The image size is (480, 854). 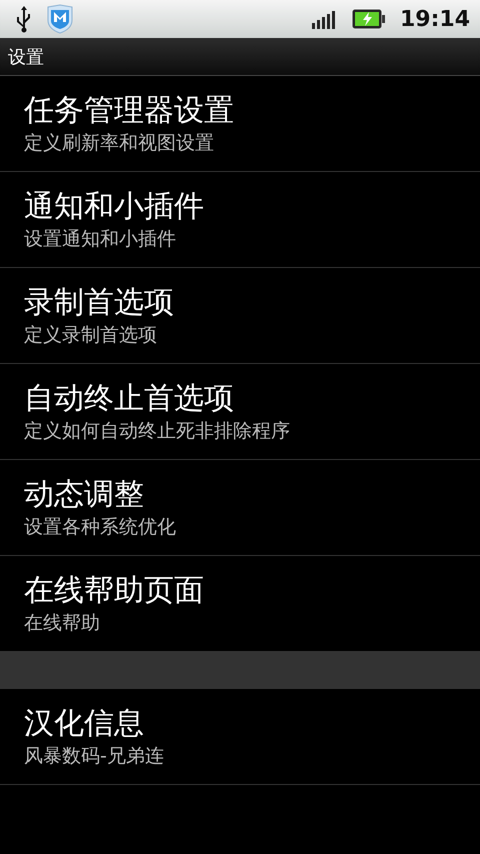 What do you see at coordinates (114, 591) in the screenshot?
I see `item-title: 在线帮助页面` at bounding box center [114, 591].